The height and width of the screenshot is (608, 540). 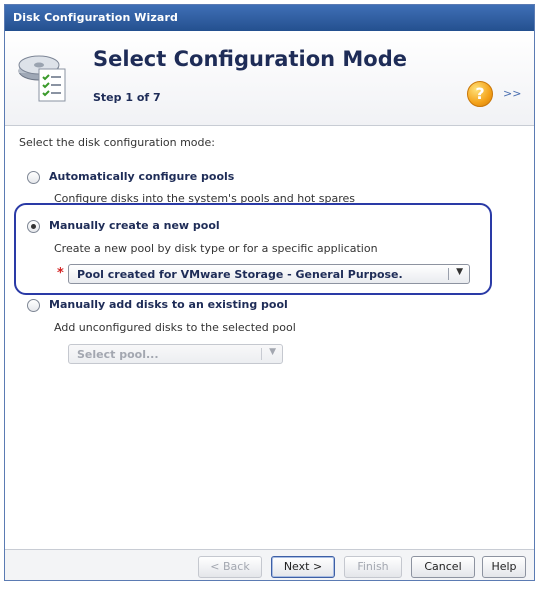 What do you see at coordinates (269, 18) in the screenshot?
I see `window-title: Disk Configuration Wizard` at bounding box center [269, 18].